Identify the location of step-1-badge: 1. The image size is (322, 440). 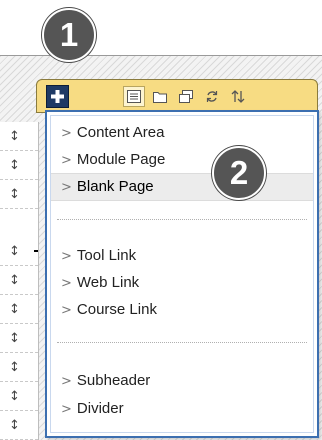
(69, 35).